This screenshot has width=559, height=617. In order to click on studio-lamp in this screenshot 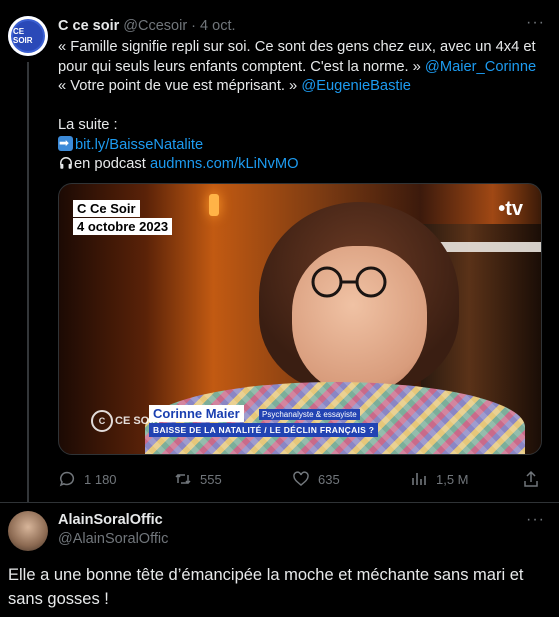, I will do `click(214, 205)`.